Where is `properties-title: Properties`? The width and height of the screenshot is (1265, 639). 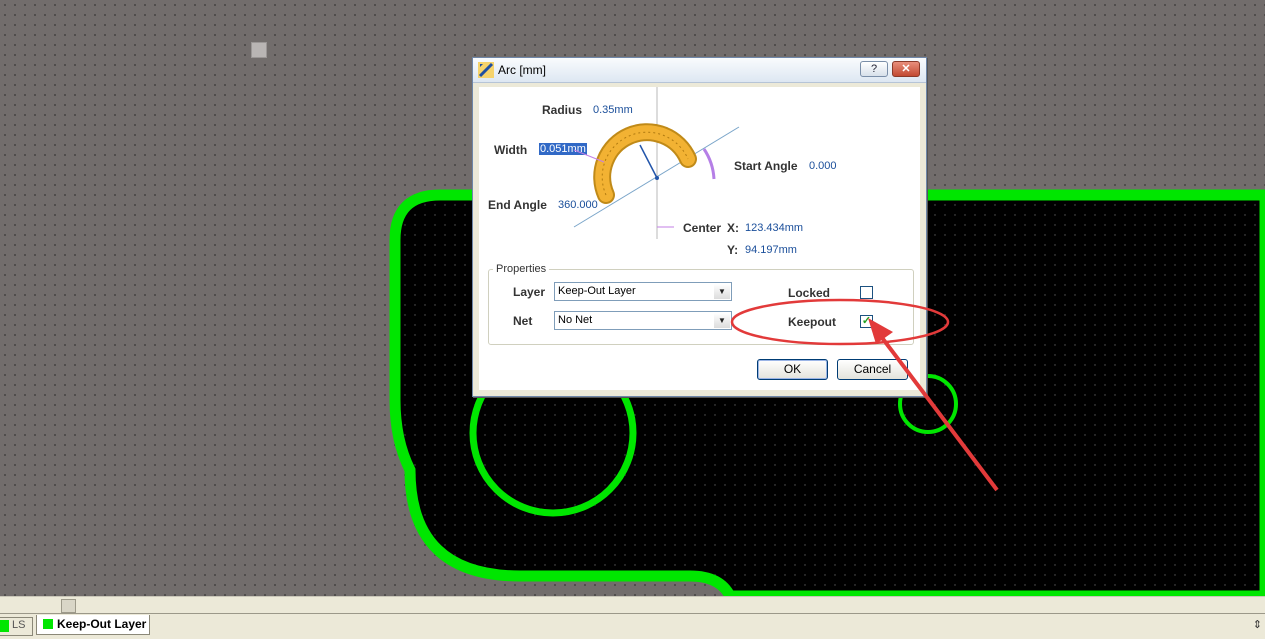 properties-title: Properties is located at coordinates (521, 269).